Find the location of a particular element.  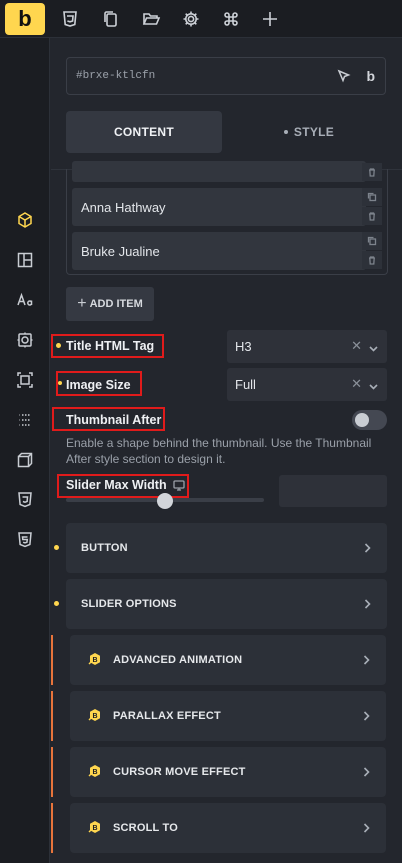

list-item-label: Bruke Jualine is located at coordinates (120, 251).